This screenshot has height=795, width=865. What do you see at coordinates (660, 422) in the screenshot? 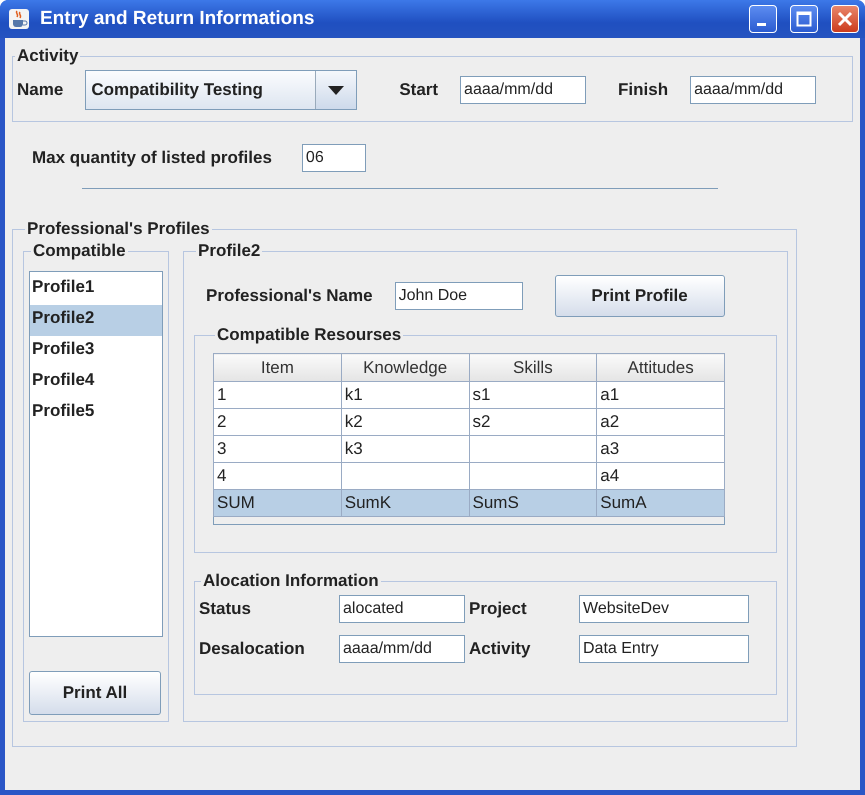
I see `table-cell: a2` at bounding box center [660, 422].